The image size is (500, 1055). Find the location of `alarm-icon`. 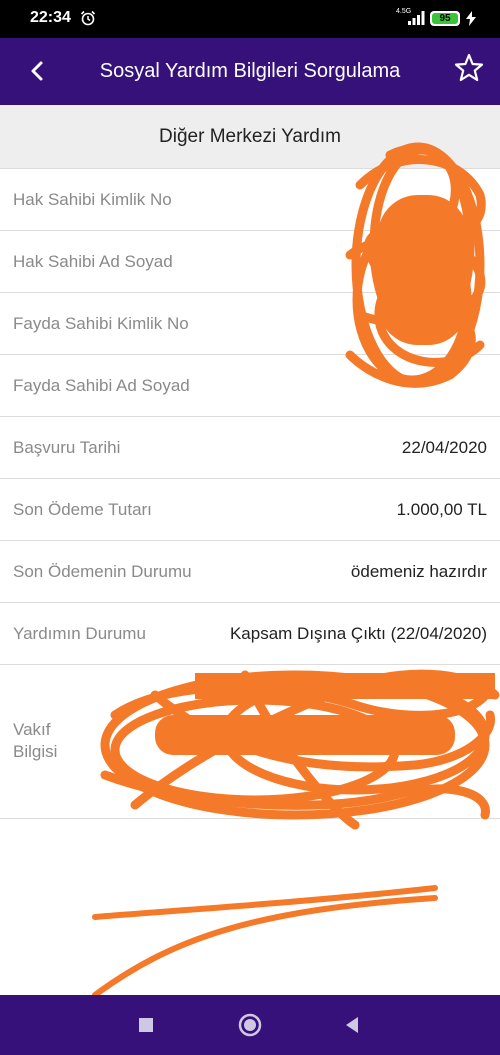

alarm-icon is located at coordinates (88, 18).